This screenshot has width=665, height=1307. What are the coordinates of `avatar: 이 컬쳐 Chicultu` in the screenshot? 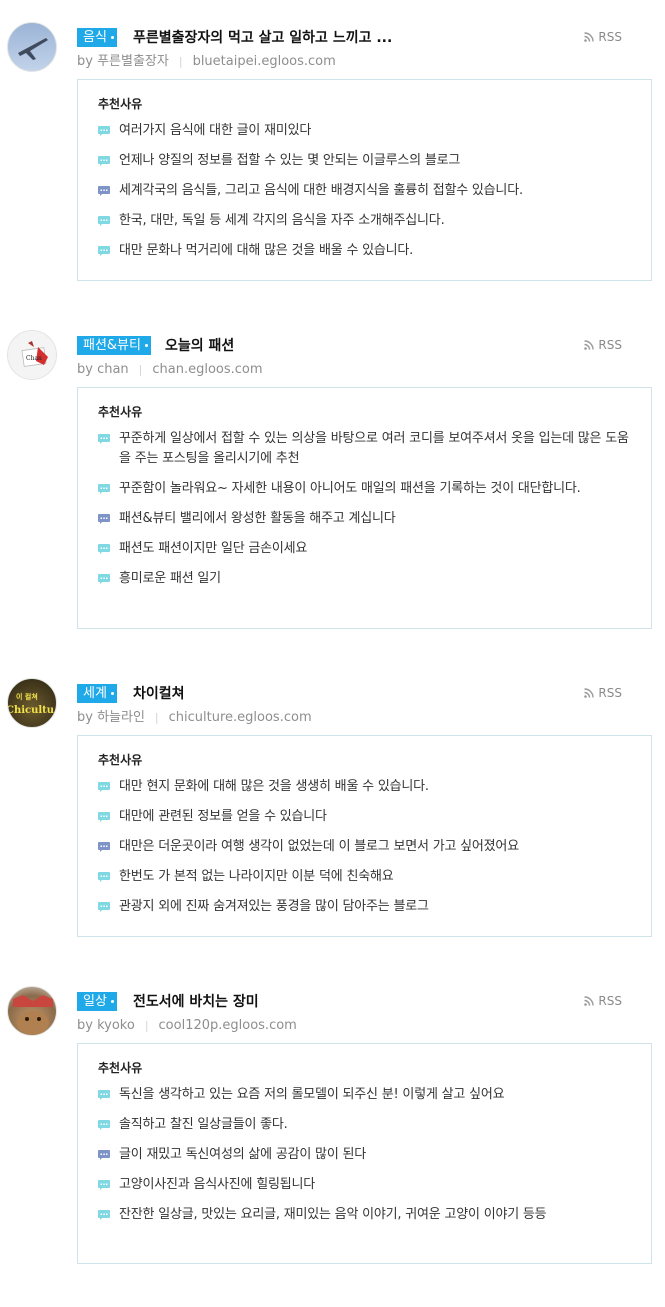 It's located at (32, 703).